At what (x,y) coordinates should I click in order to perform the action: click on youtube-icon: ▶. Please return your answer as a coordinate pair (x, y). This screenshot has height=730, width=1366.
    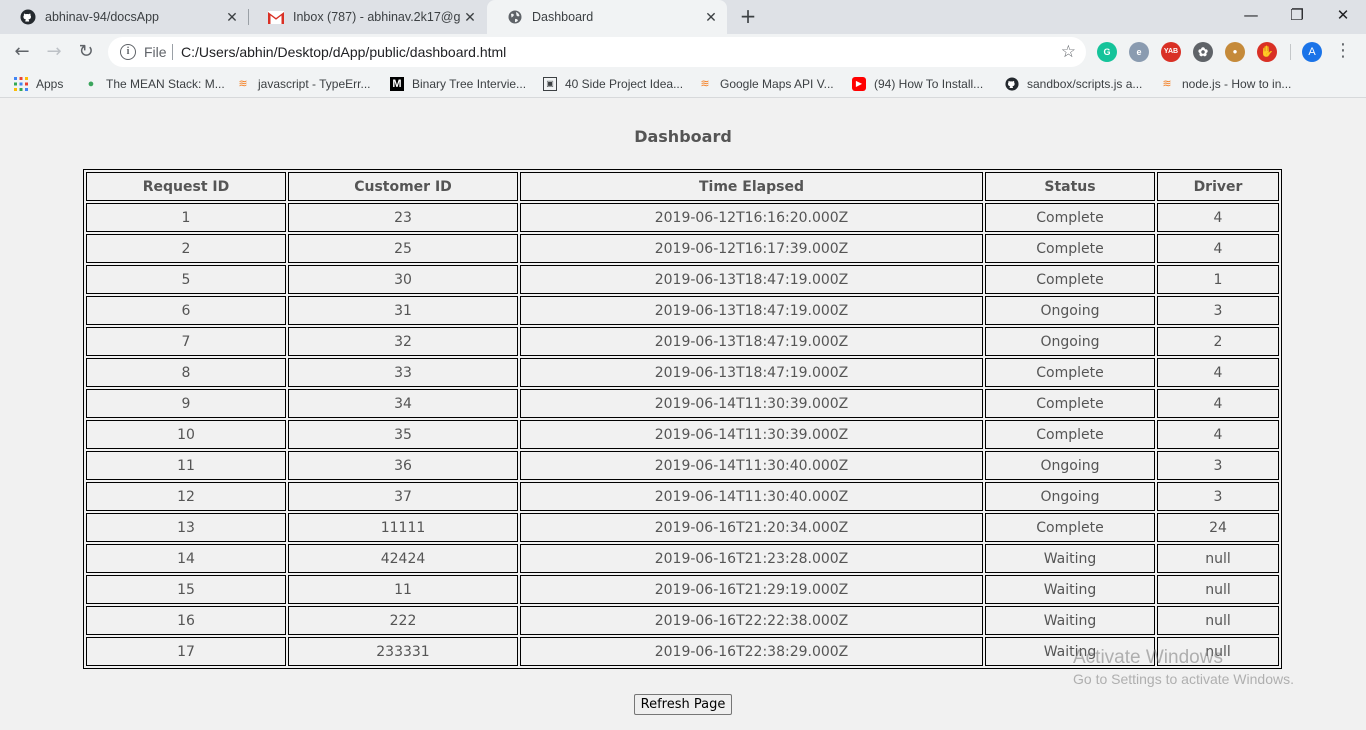
    Looking at the image, I should click on (859, 84).